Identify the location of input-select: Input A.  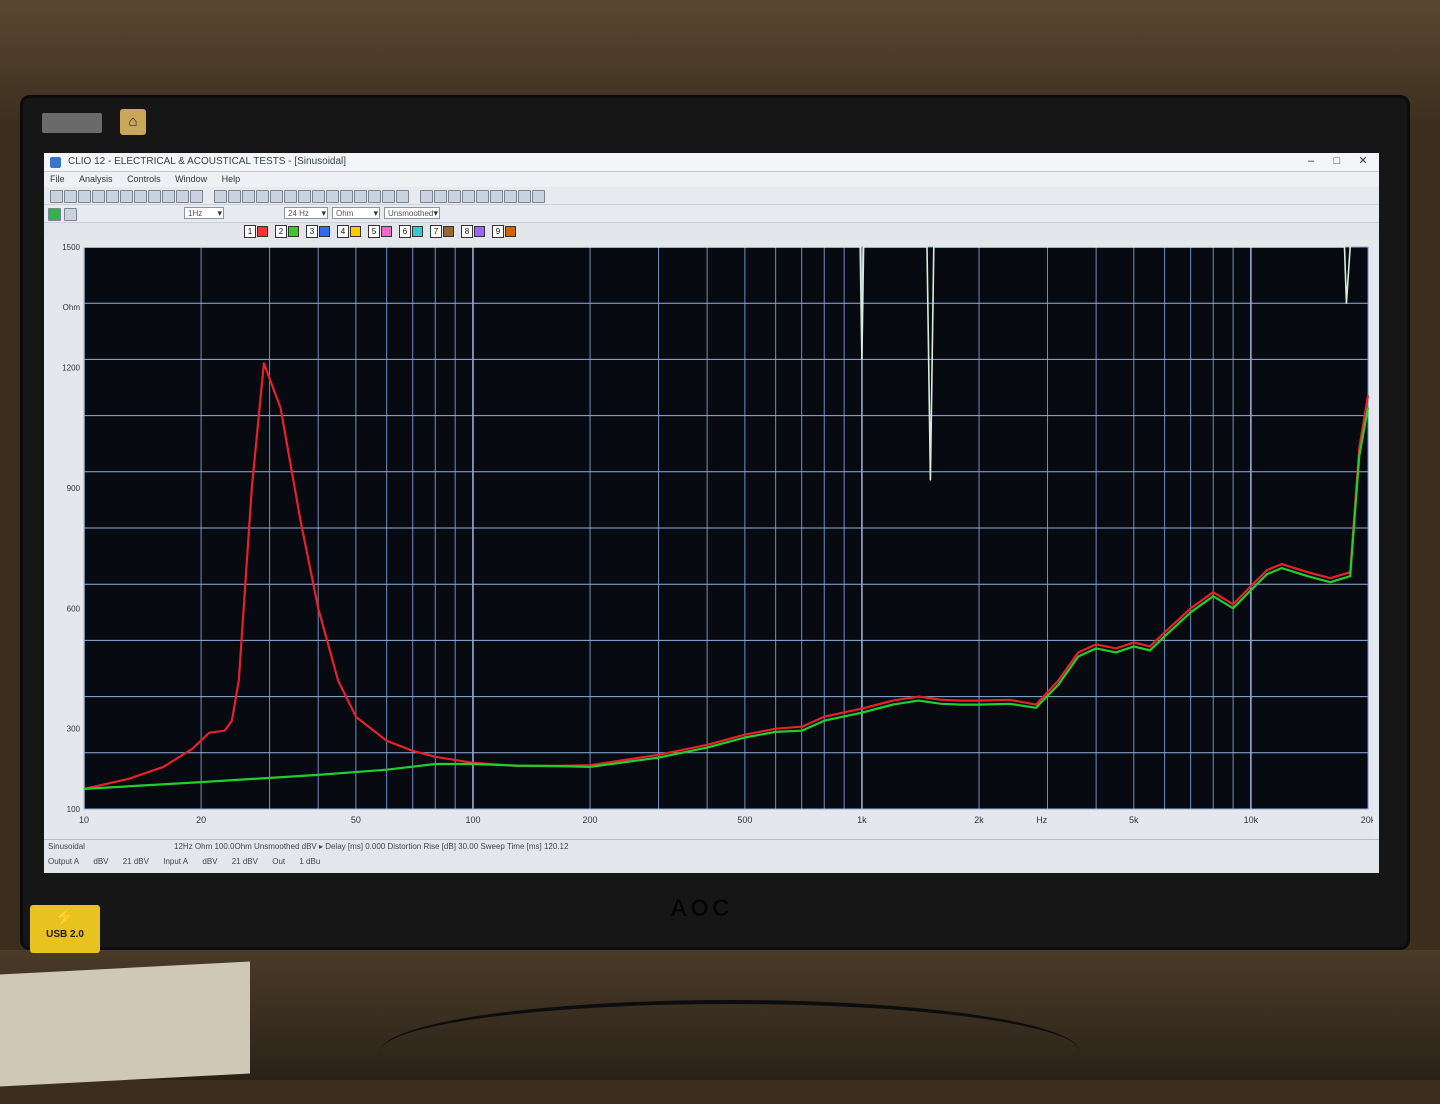
(175, 861).